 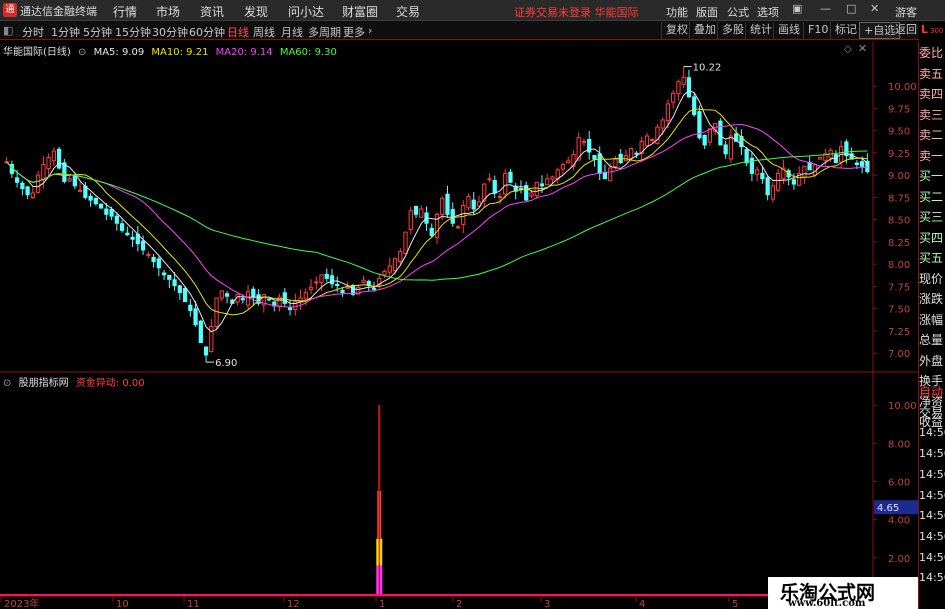 What do you see at coordinates (932, 299) in the screenshot?
I see `side-item: 涨跌` at bounding box center [932, 299].